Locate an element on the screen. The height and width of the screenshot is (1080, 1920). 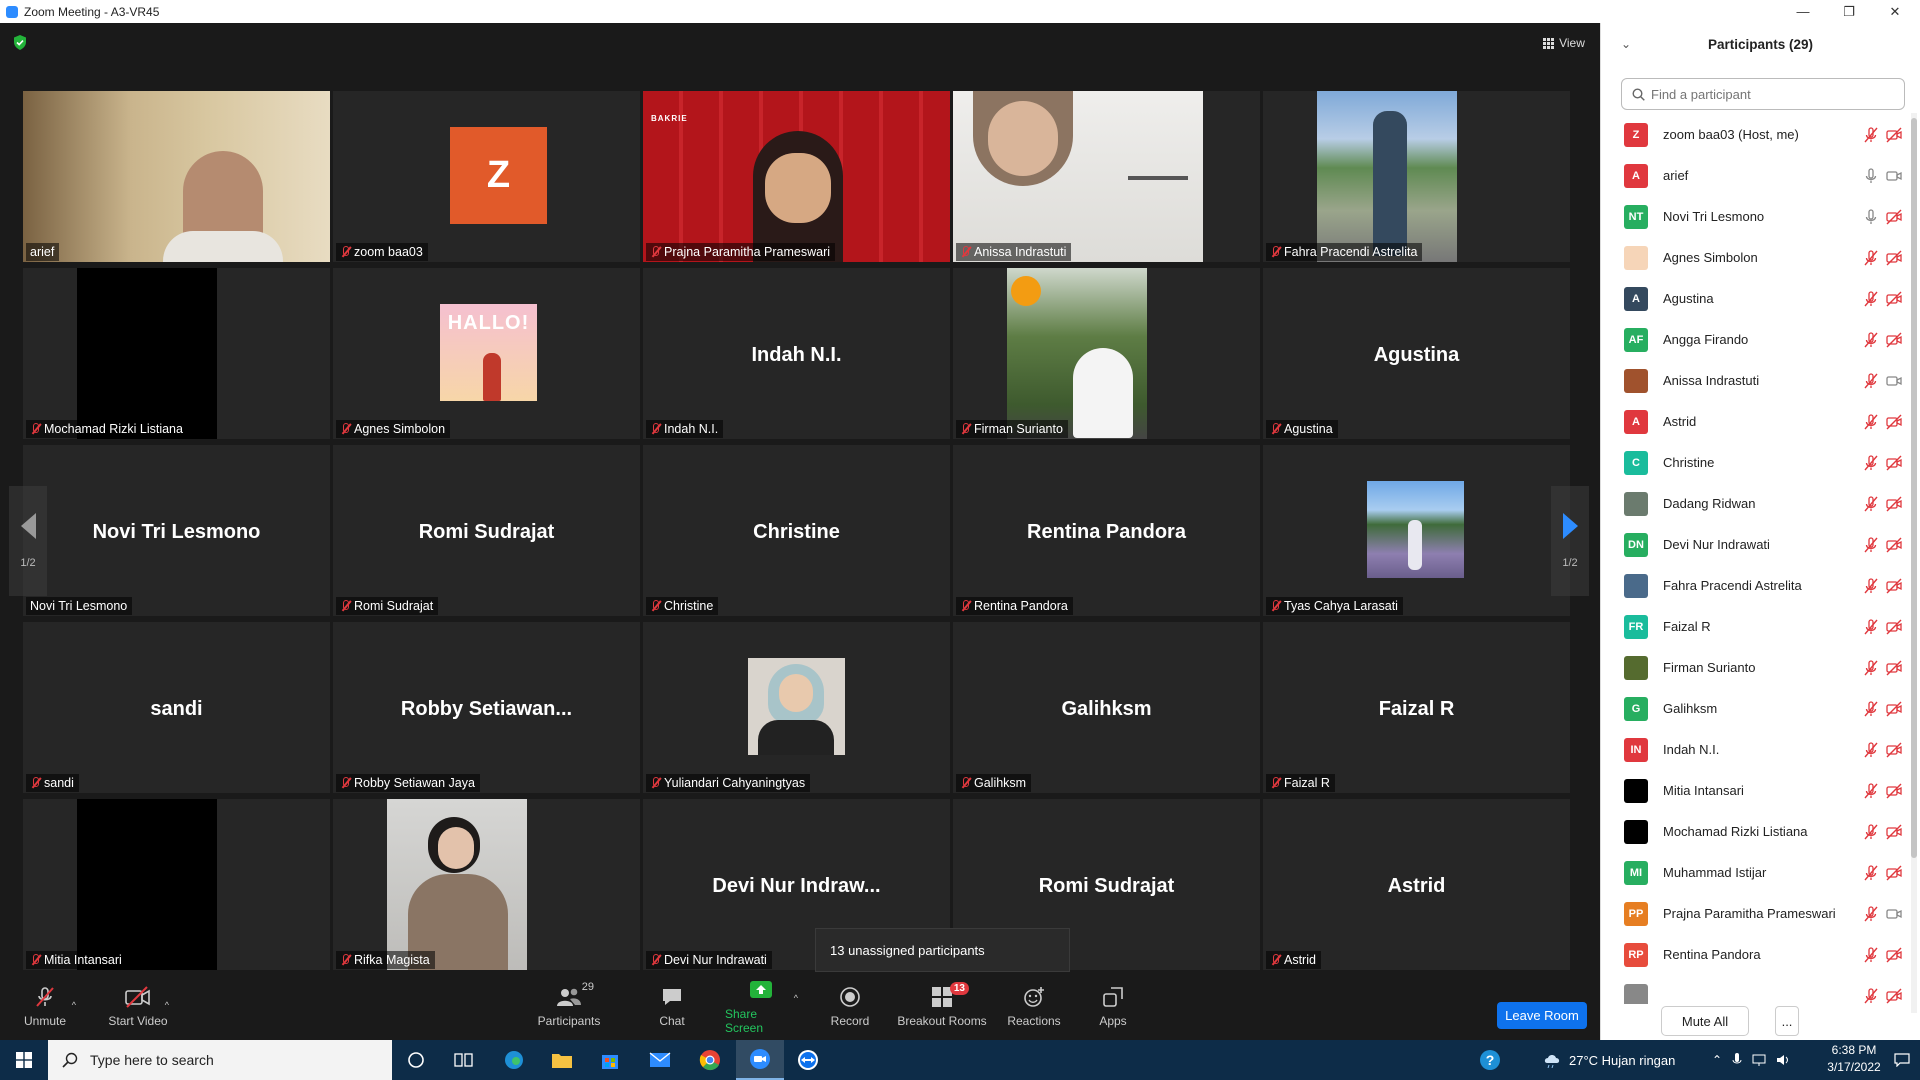
participant-row: G Galihksm is located at coordinates (1763, 708).